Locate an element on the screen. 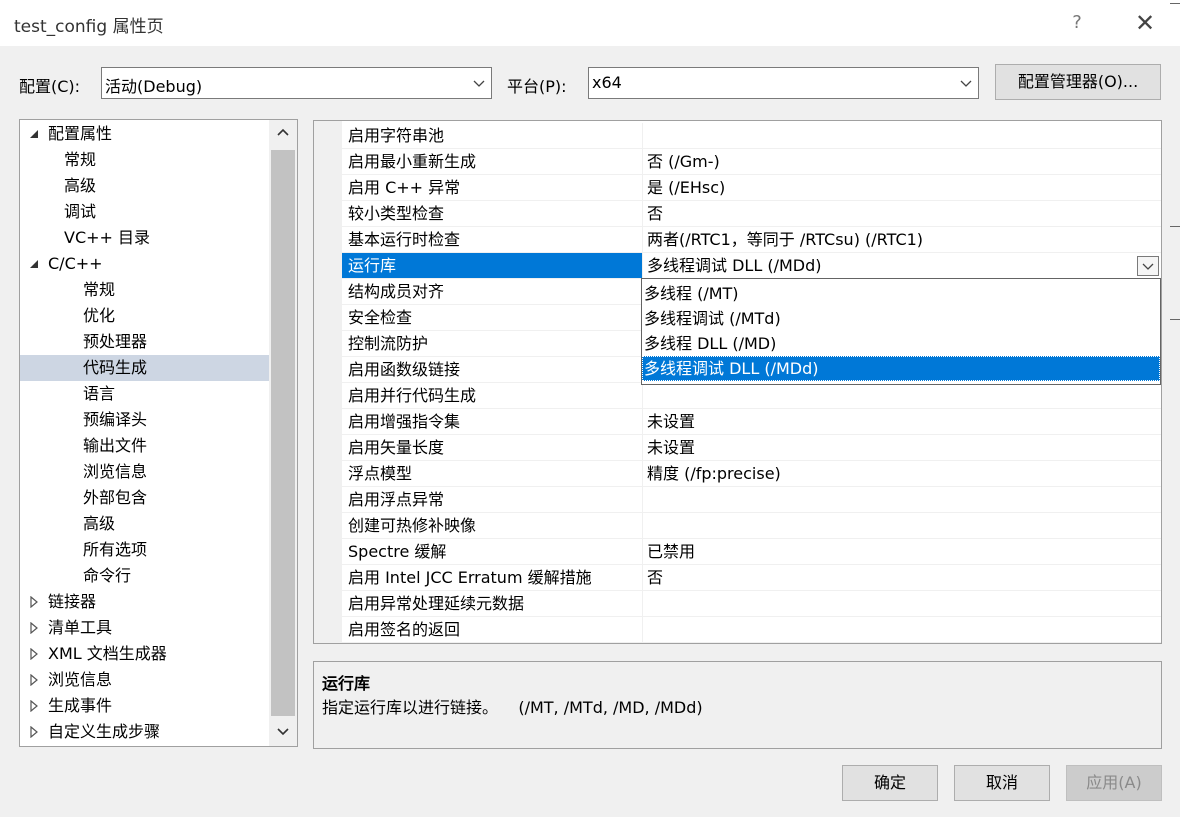 The width and height of the screenshot is (1180, 817). property-row: 基本运行时检查 两者(/RTC1，等同于 /RTCsu) (/RTC1) is located at coordinates (751, 240).